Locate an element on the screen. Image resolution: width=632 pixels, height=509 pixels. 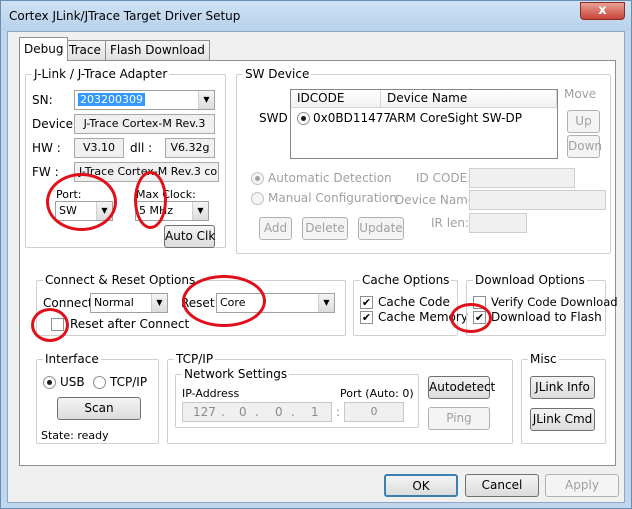
connect-combo: Normal ▼ is located at coordinates (129, 303).